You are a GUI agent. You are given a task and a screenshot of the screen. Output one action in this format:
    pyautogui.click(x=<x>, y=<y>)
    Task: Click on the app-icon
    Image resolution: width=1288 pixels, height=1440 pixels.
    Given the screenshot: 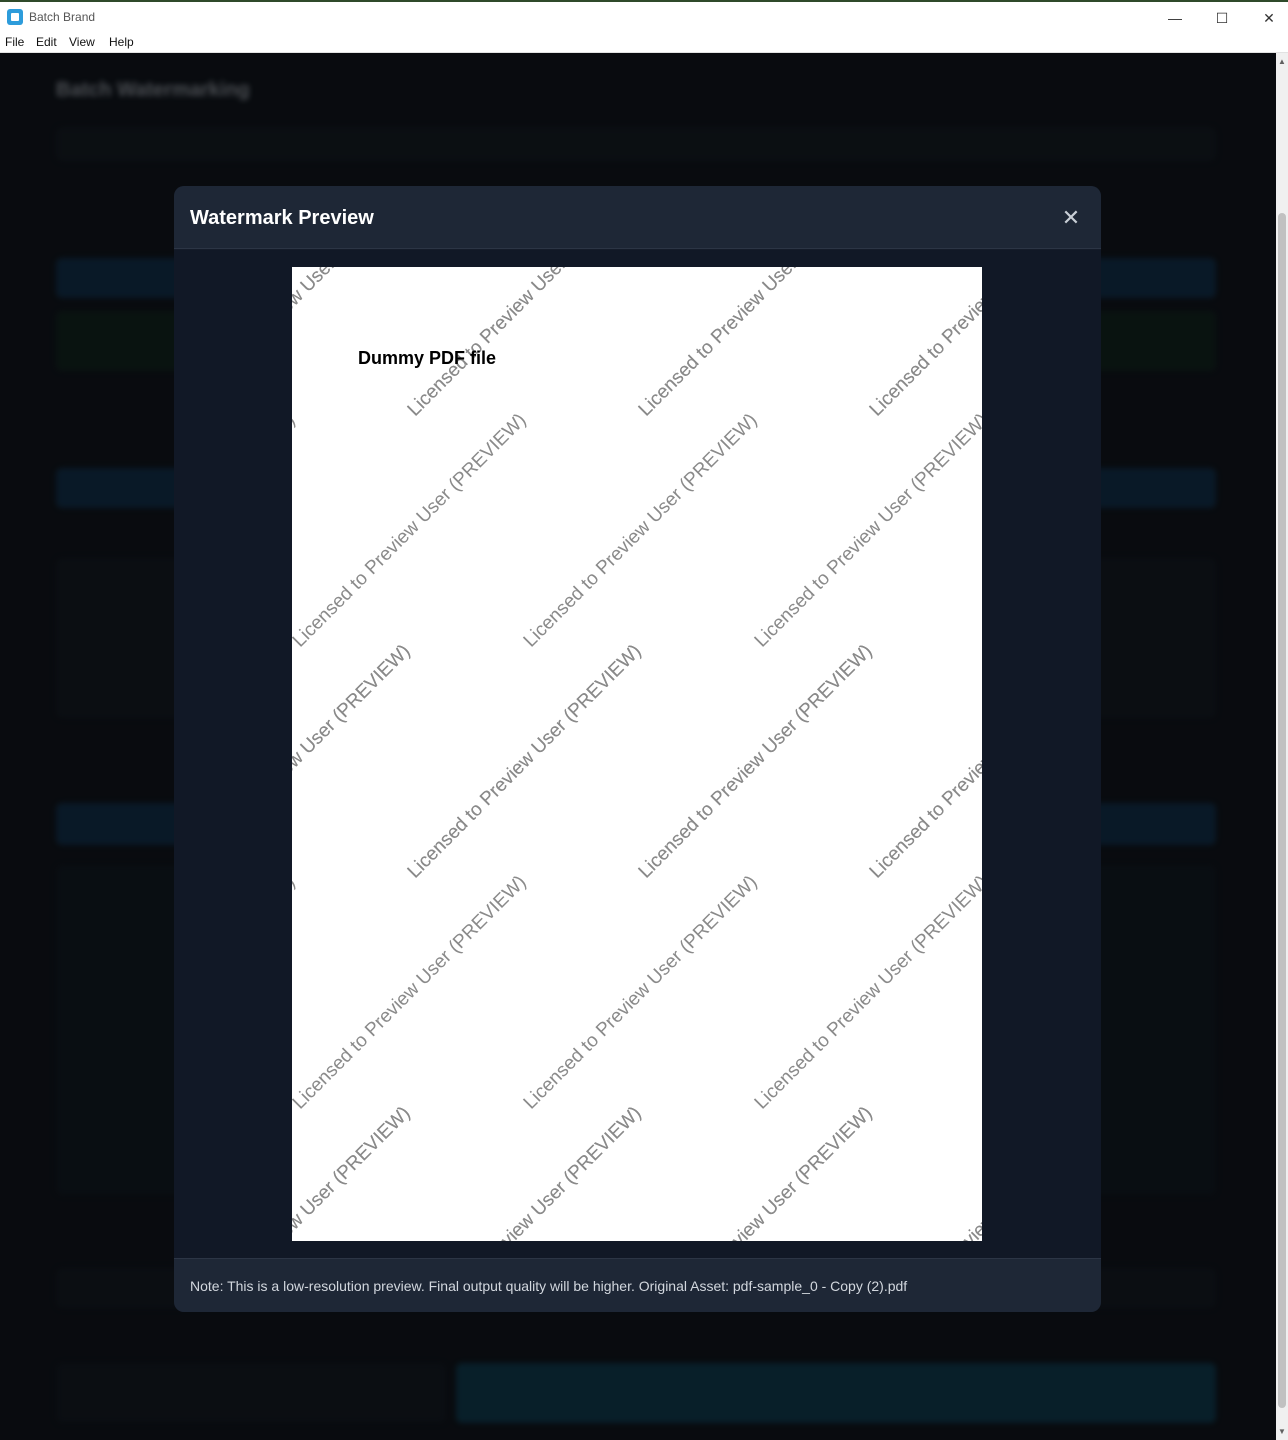 What is the action you would take?
    pyautogui.click(x=15, y=17)
    